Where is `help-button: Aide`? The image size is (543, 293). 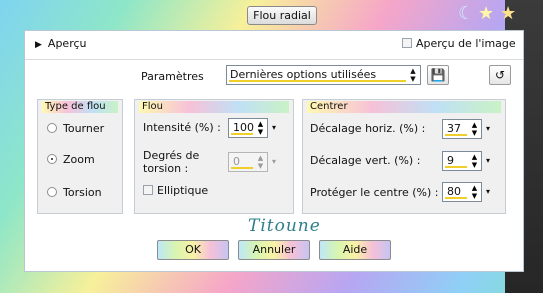
help-button: Aide is located at coordinates (355, 250).